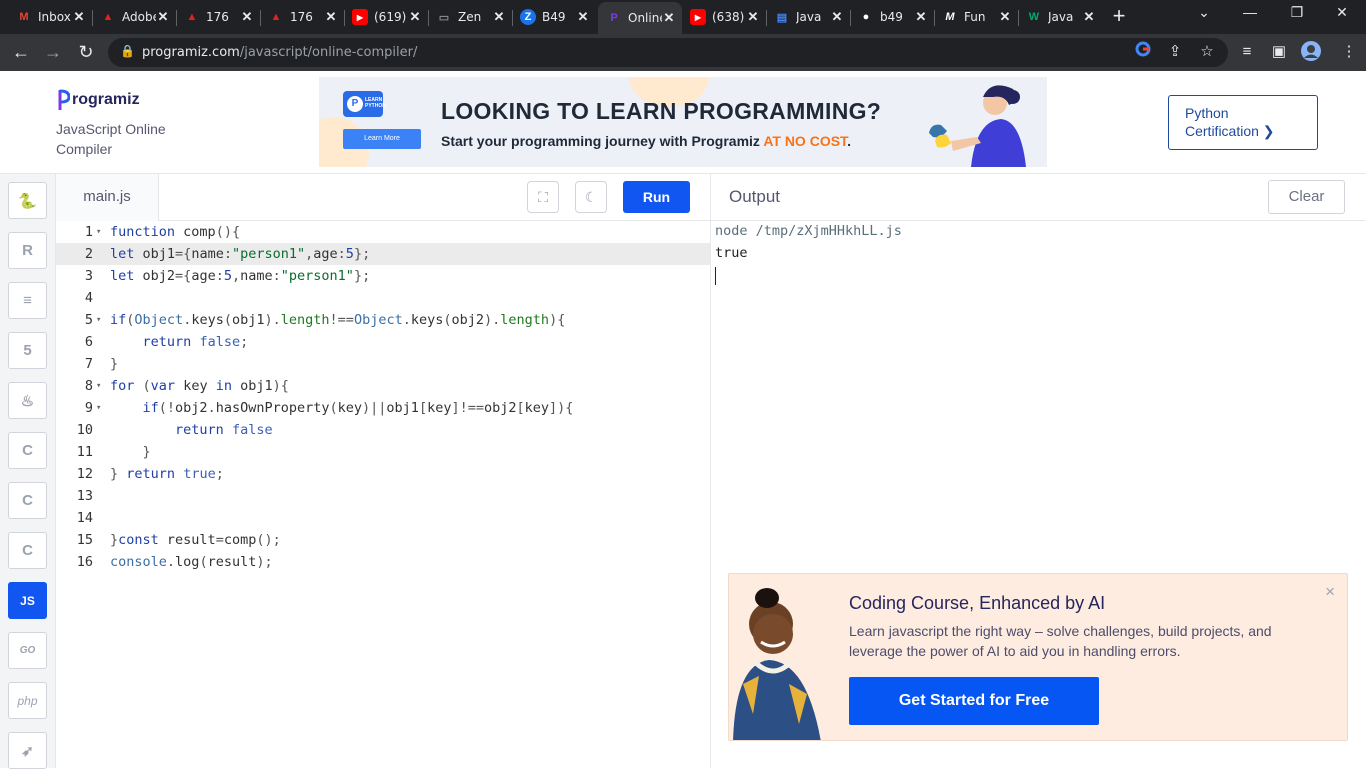  Describe the element at coordinates (383, 540) in the screenshot. I see `code-line: 15}const result=comp();` at that location.